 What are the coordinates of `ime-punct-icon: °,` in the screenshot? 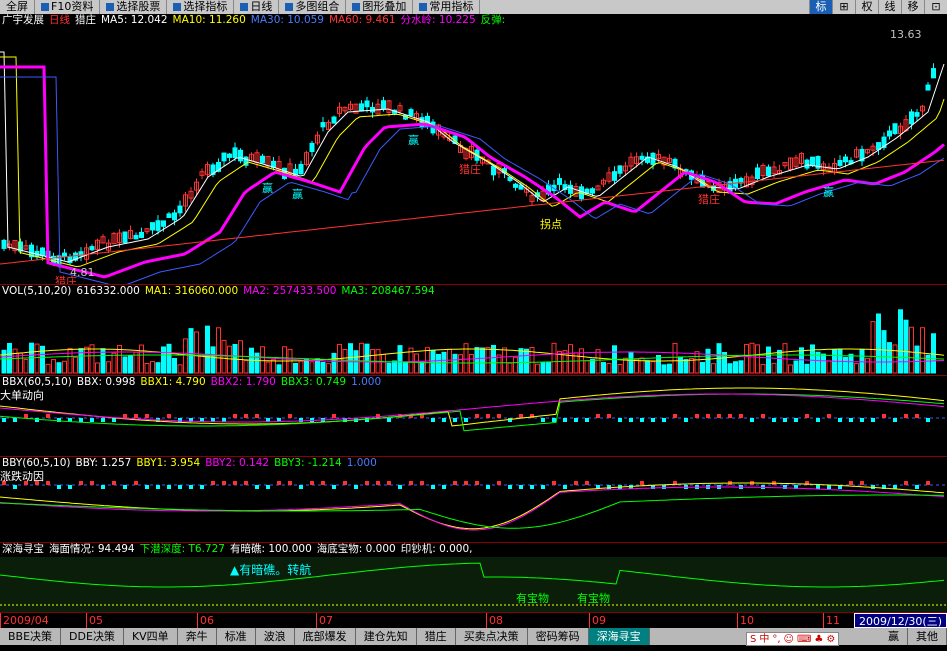 It's located at (776, 639).